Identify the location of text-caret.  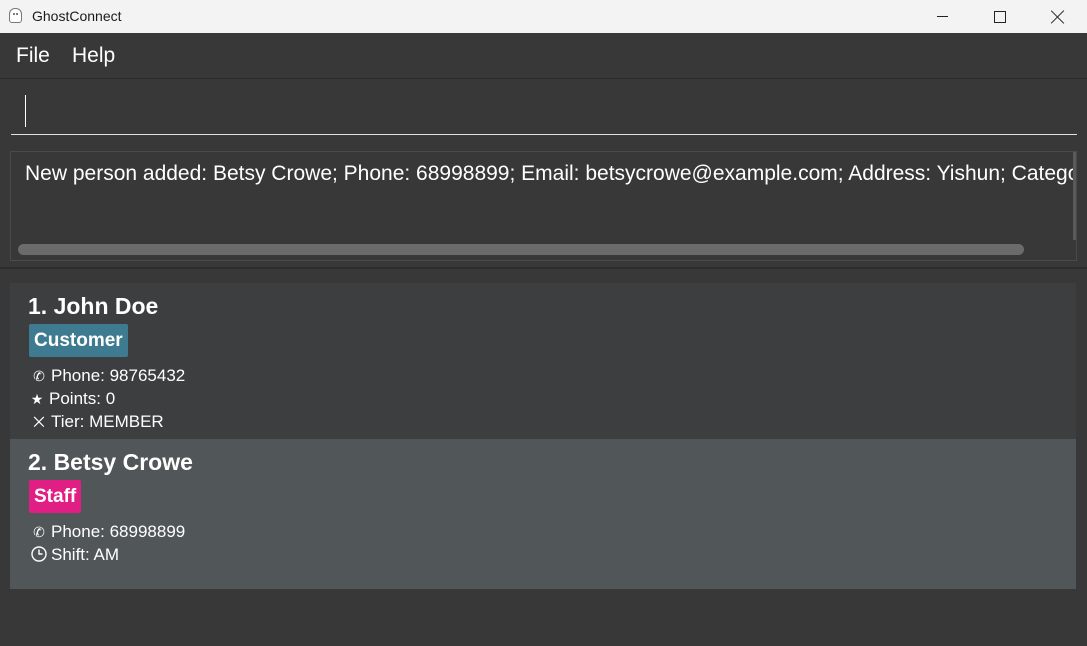
(25, 111).